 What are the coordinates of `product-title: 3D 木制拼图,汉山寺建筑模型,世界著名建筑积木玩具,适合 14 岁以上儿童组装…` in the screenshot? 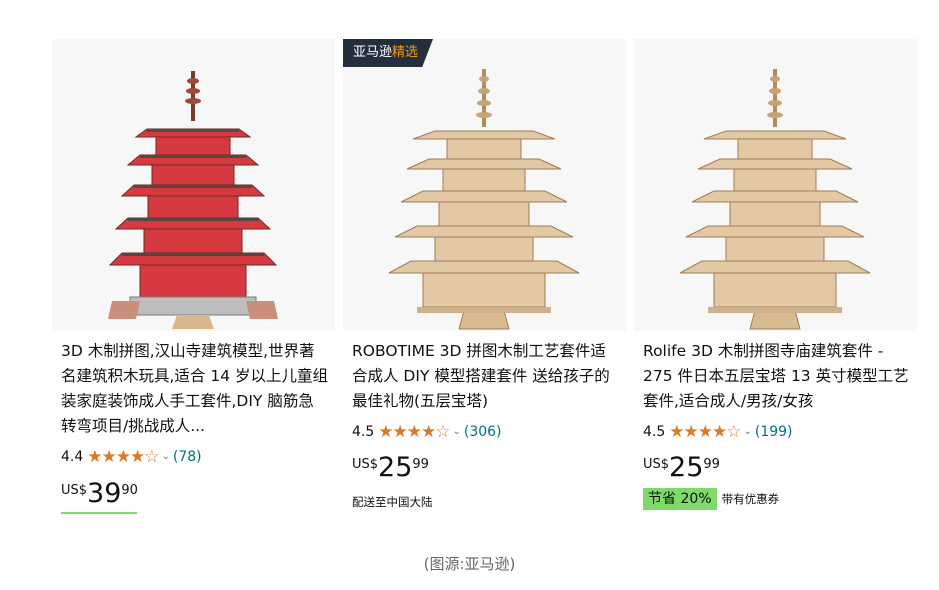 It's located at (195, 389).